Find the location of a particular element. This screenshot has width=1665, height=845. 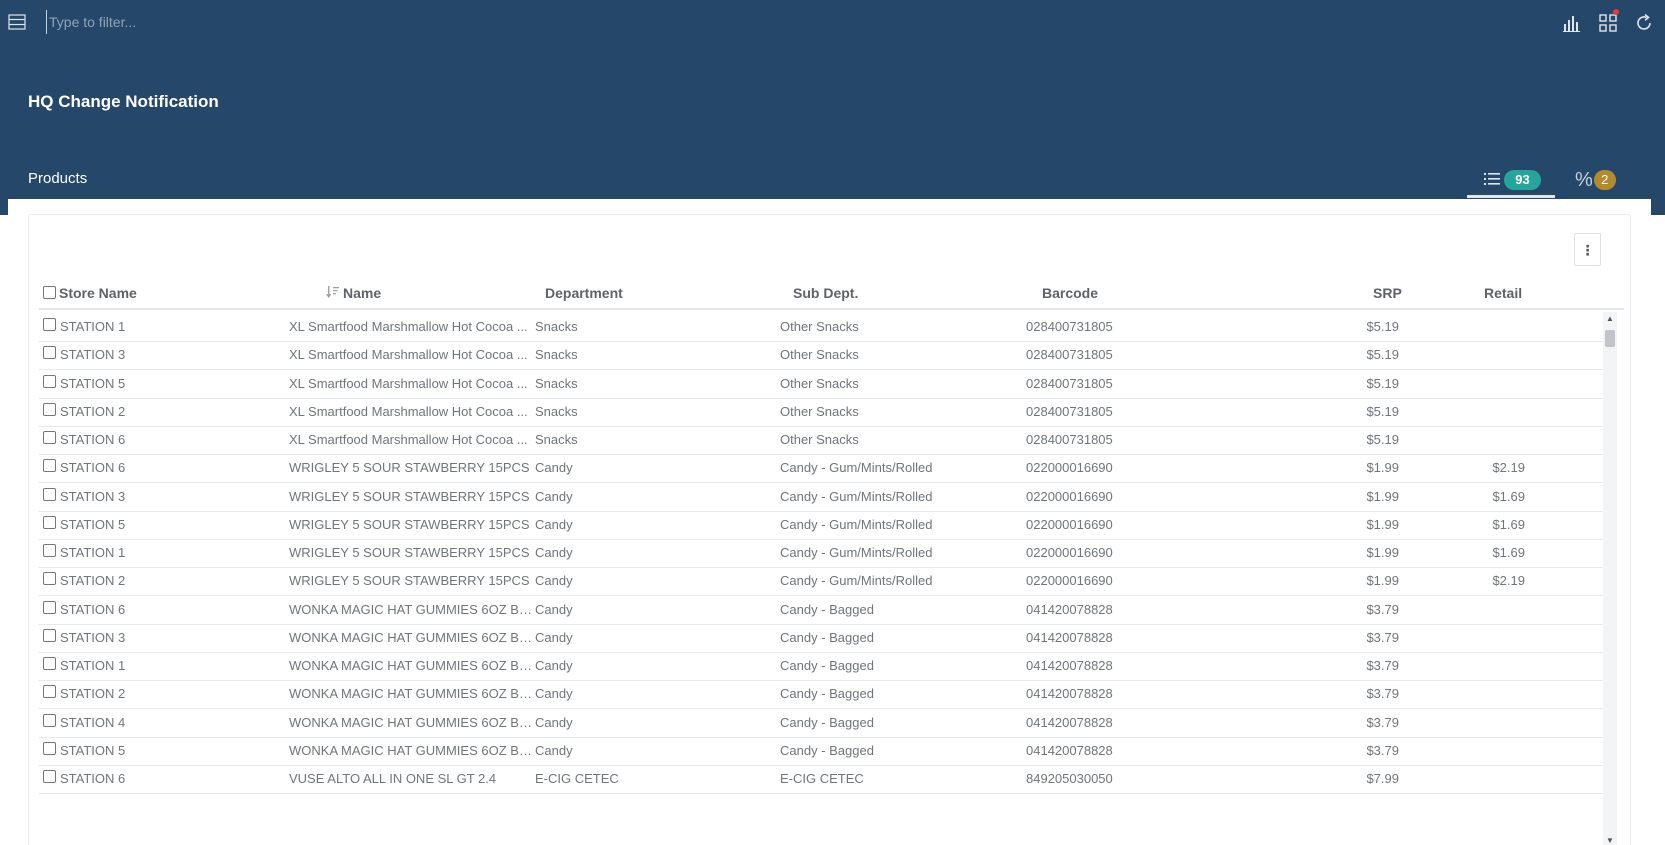

bar-chart-icon is located at coordinates (1572, 23).